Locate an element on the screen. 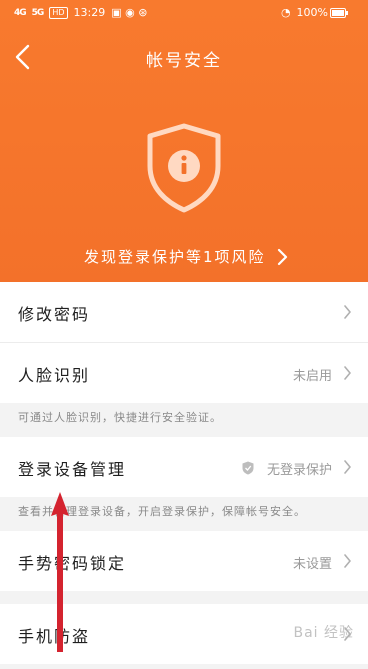 Image resolution: width=368 pixels, height=669 pixels. row-device-management: 登录设备管理 无登录保护 is located at coordinates (184, 467).